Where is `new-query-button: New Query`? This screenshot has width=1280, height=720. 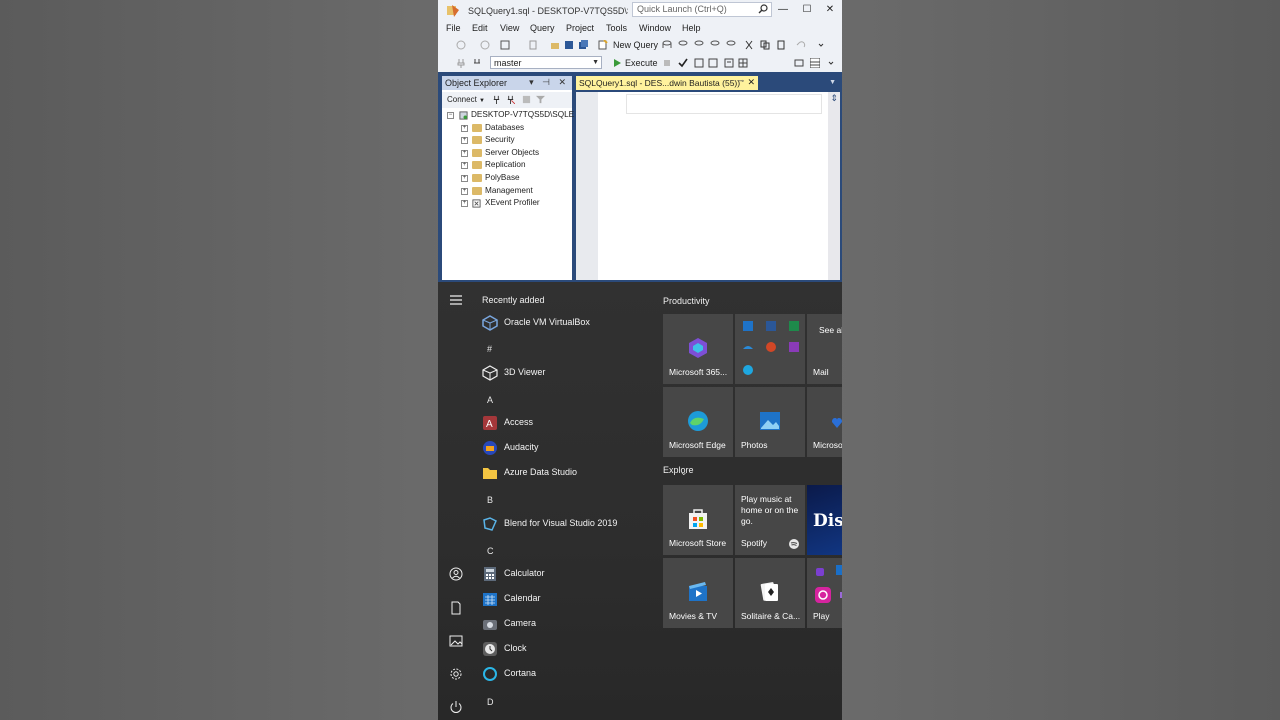 new-query-button: New Query is located at coordinates (635, 45).